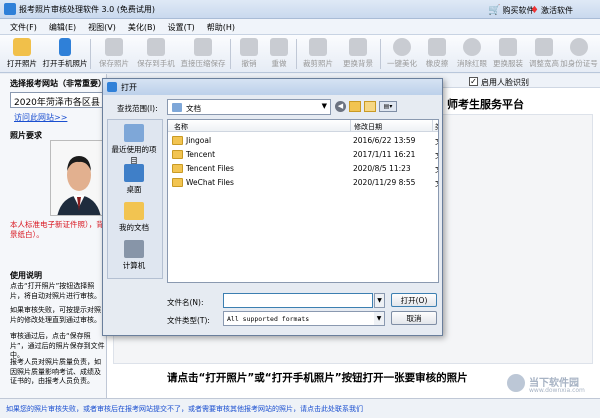  Describe the element at coordinates (134, 133) in the screenshot. I see `recent-icon` at that location.